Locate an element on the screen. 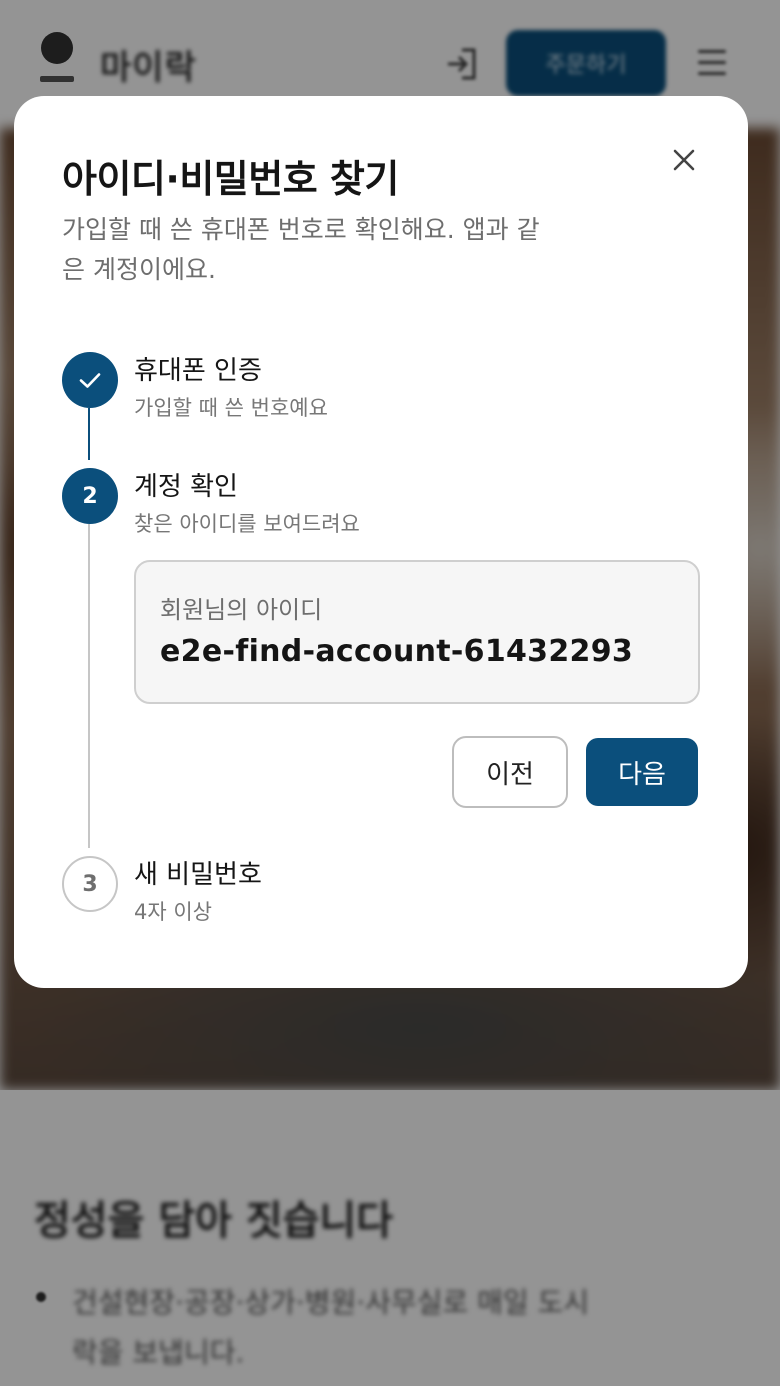 This screenshot has width=780, height=1386. step-3-title: 새 비밀번호 is located at coordinates (198, 875).